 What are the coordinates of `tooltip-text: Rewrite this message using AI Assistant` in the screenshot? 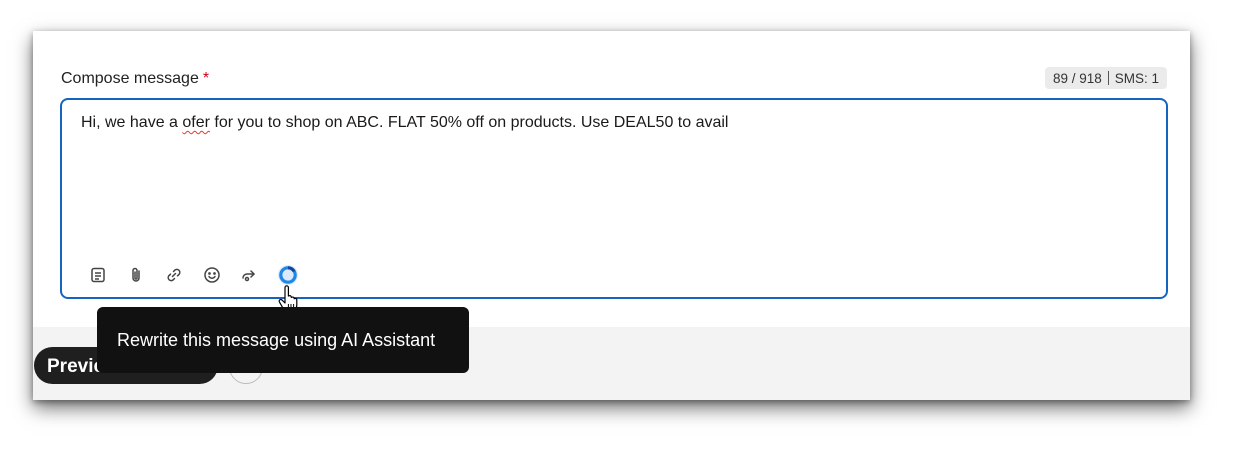 It's located at (276, 339).